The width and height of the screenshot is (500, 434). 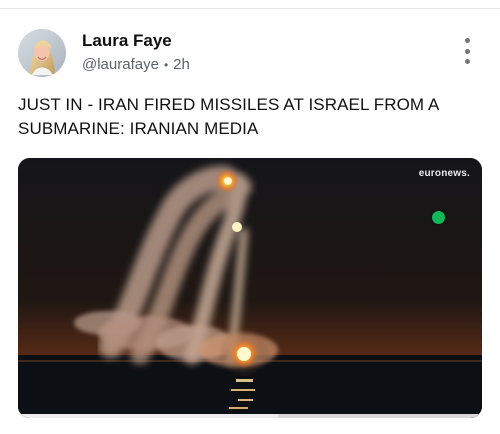 I want to click on author-handle: @laurafaye, so click(x=120, y=65).